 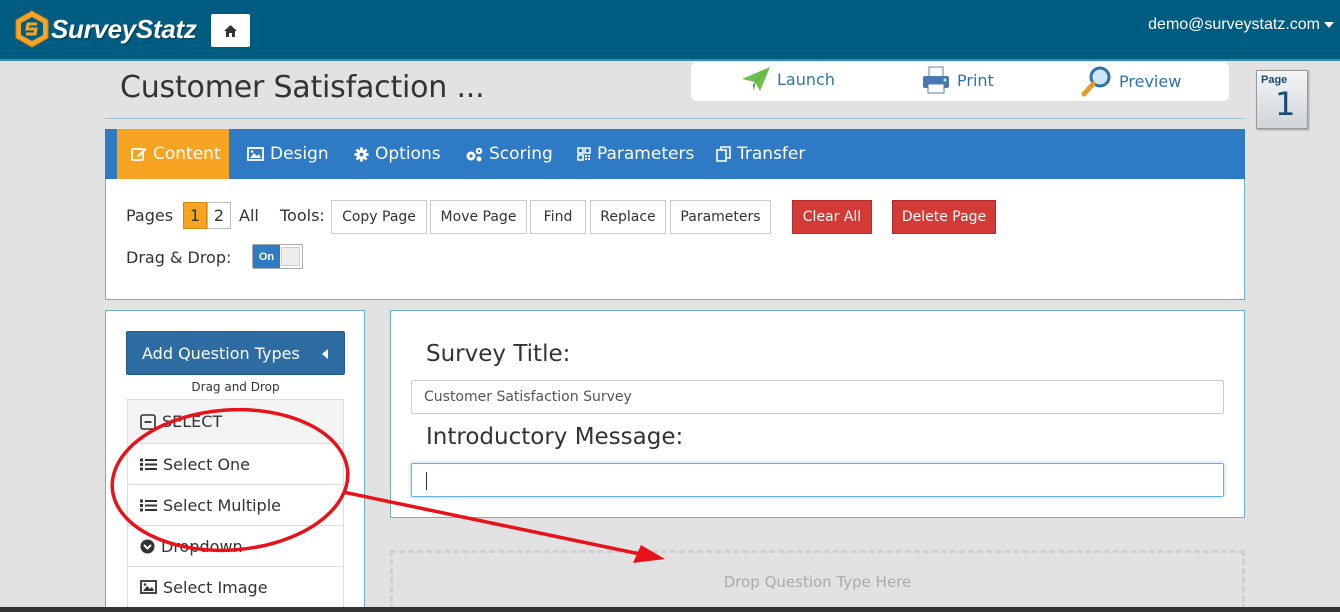 What do you see at coordinates (235, 422) in the screenshot?
I see `select-group-header: SELECT` at bounding box center [235, 422].